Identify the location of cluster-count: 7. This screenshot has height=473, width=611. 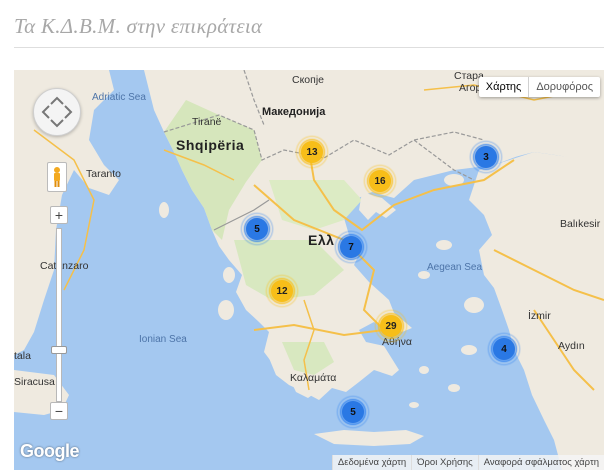
(351, 247).